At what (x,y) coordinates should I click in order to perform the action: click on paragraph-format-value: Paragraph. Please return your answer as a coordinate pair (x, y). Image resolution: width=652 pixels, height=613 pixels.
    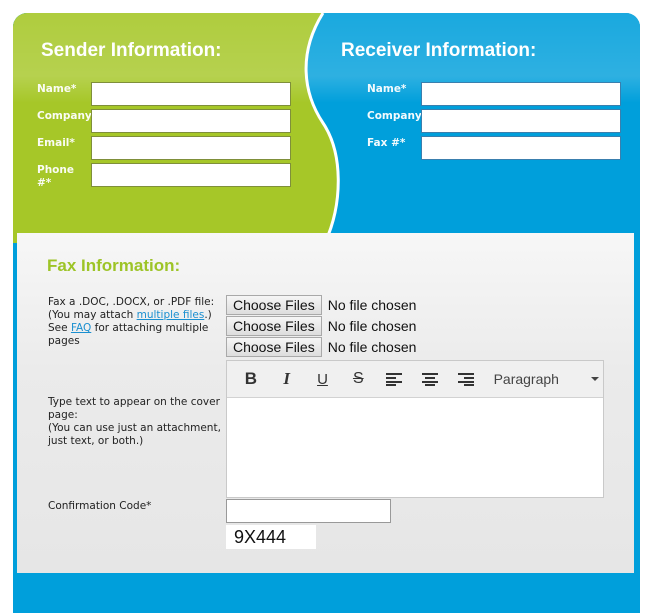
    Looking at the image, I should click on (526, 379).